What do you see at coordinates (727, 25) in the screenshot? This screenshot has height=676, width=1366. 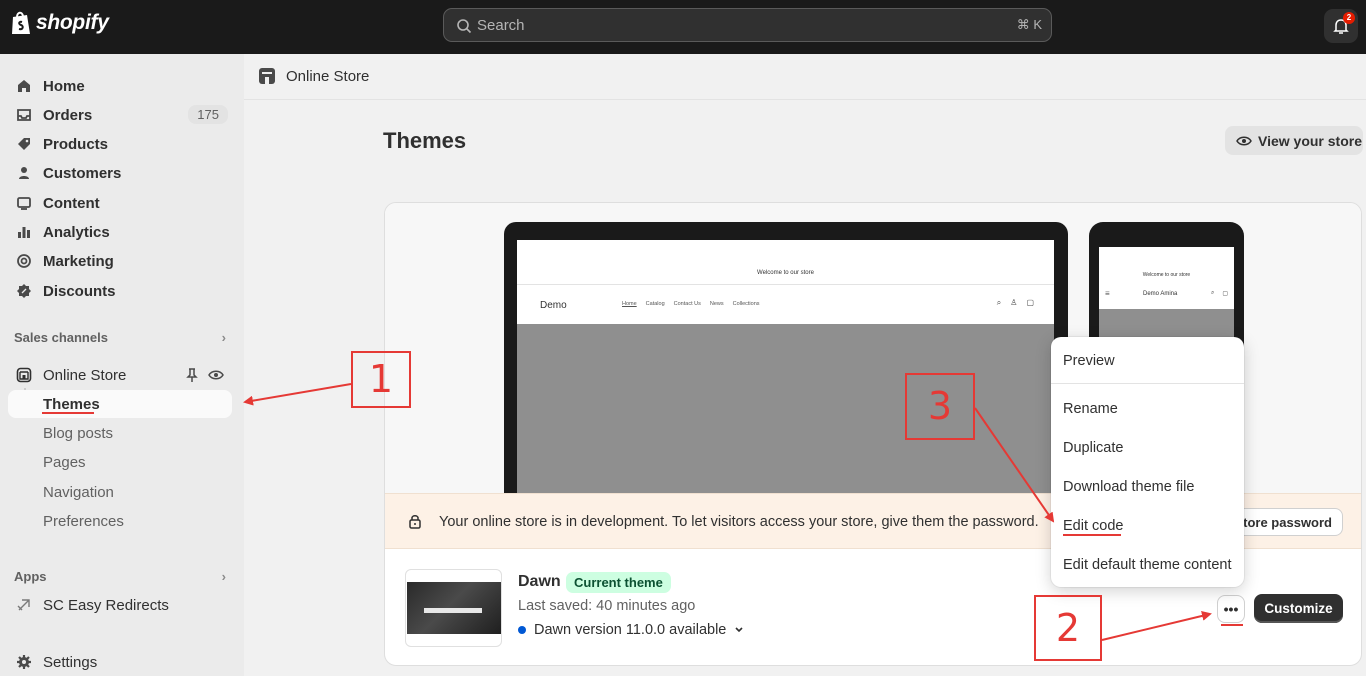 I see `search-input` at bounding box center [727, 25].